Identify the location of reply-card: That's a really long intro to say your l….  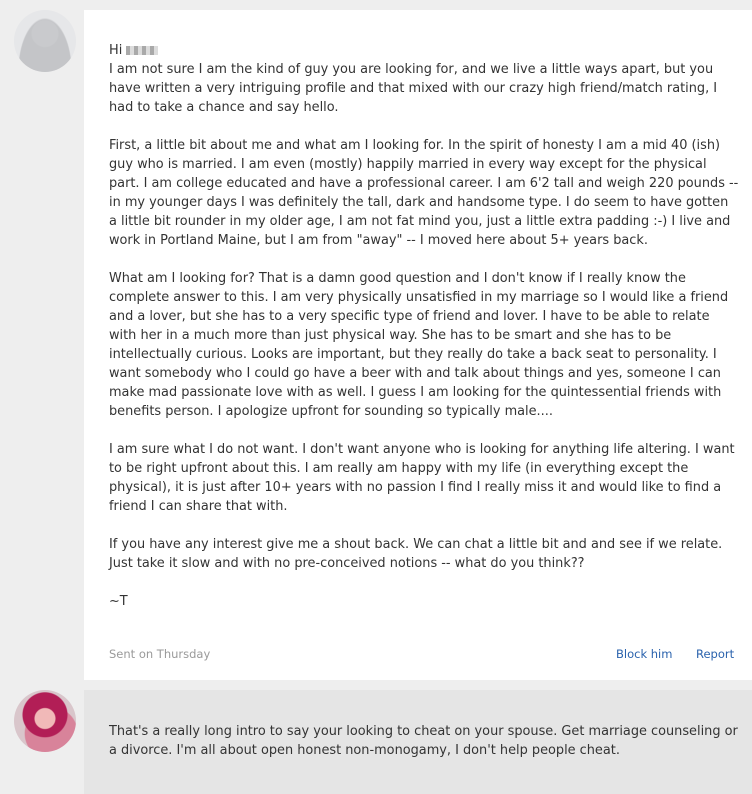
(418, 742).